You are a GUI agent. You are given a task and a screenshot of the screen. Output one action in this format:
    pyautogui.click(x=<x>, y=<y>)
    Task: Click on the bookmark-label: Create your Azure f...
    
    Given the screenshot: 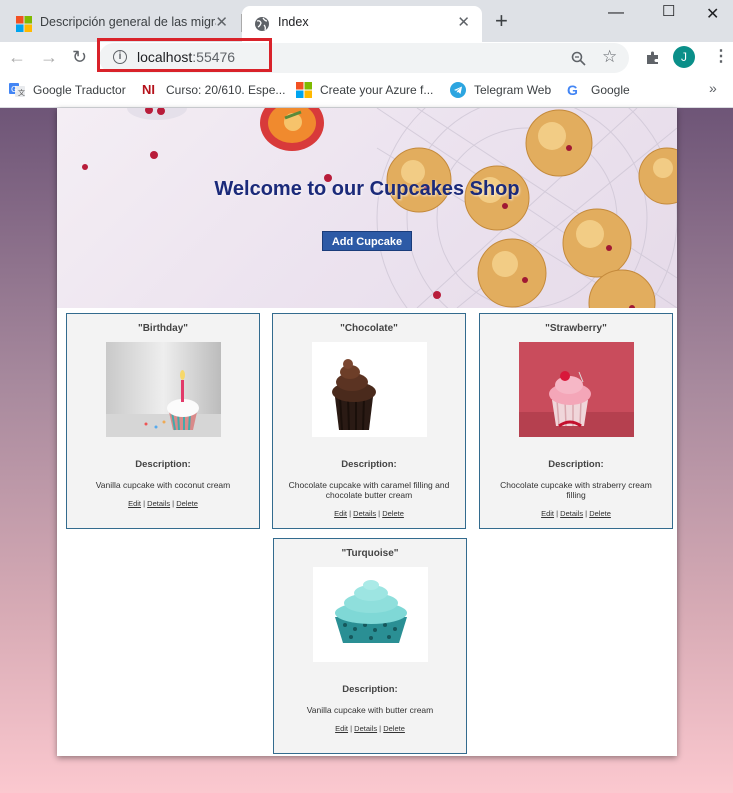 What is the action you would take?
    pyautogui.click(x=377, y=90)
    